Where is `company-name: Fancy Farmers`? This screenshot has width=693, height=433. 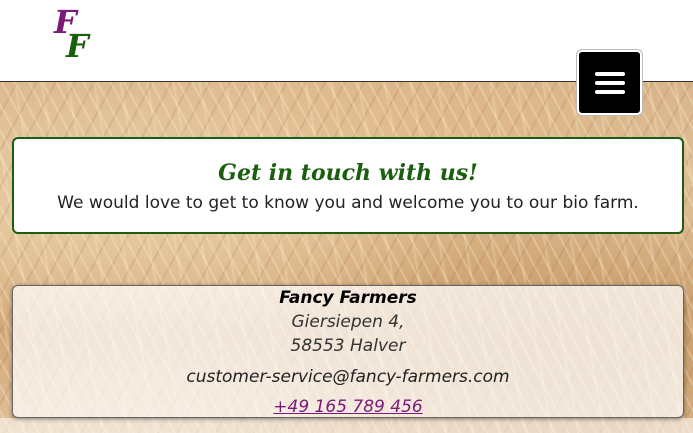
company-name: Fancy Farmers is located at coordinates (348, 298).